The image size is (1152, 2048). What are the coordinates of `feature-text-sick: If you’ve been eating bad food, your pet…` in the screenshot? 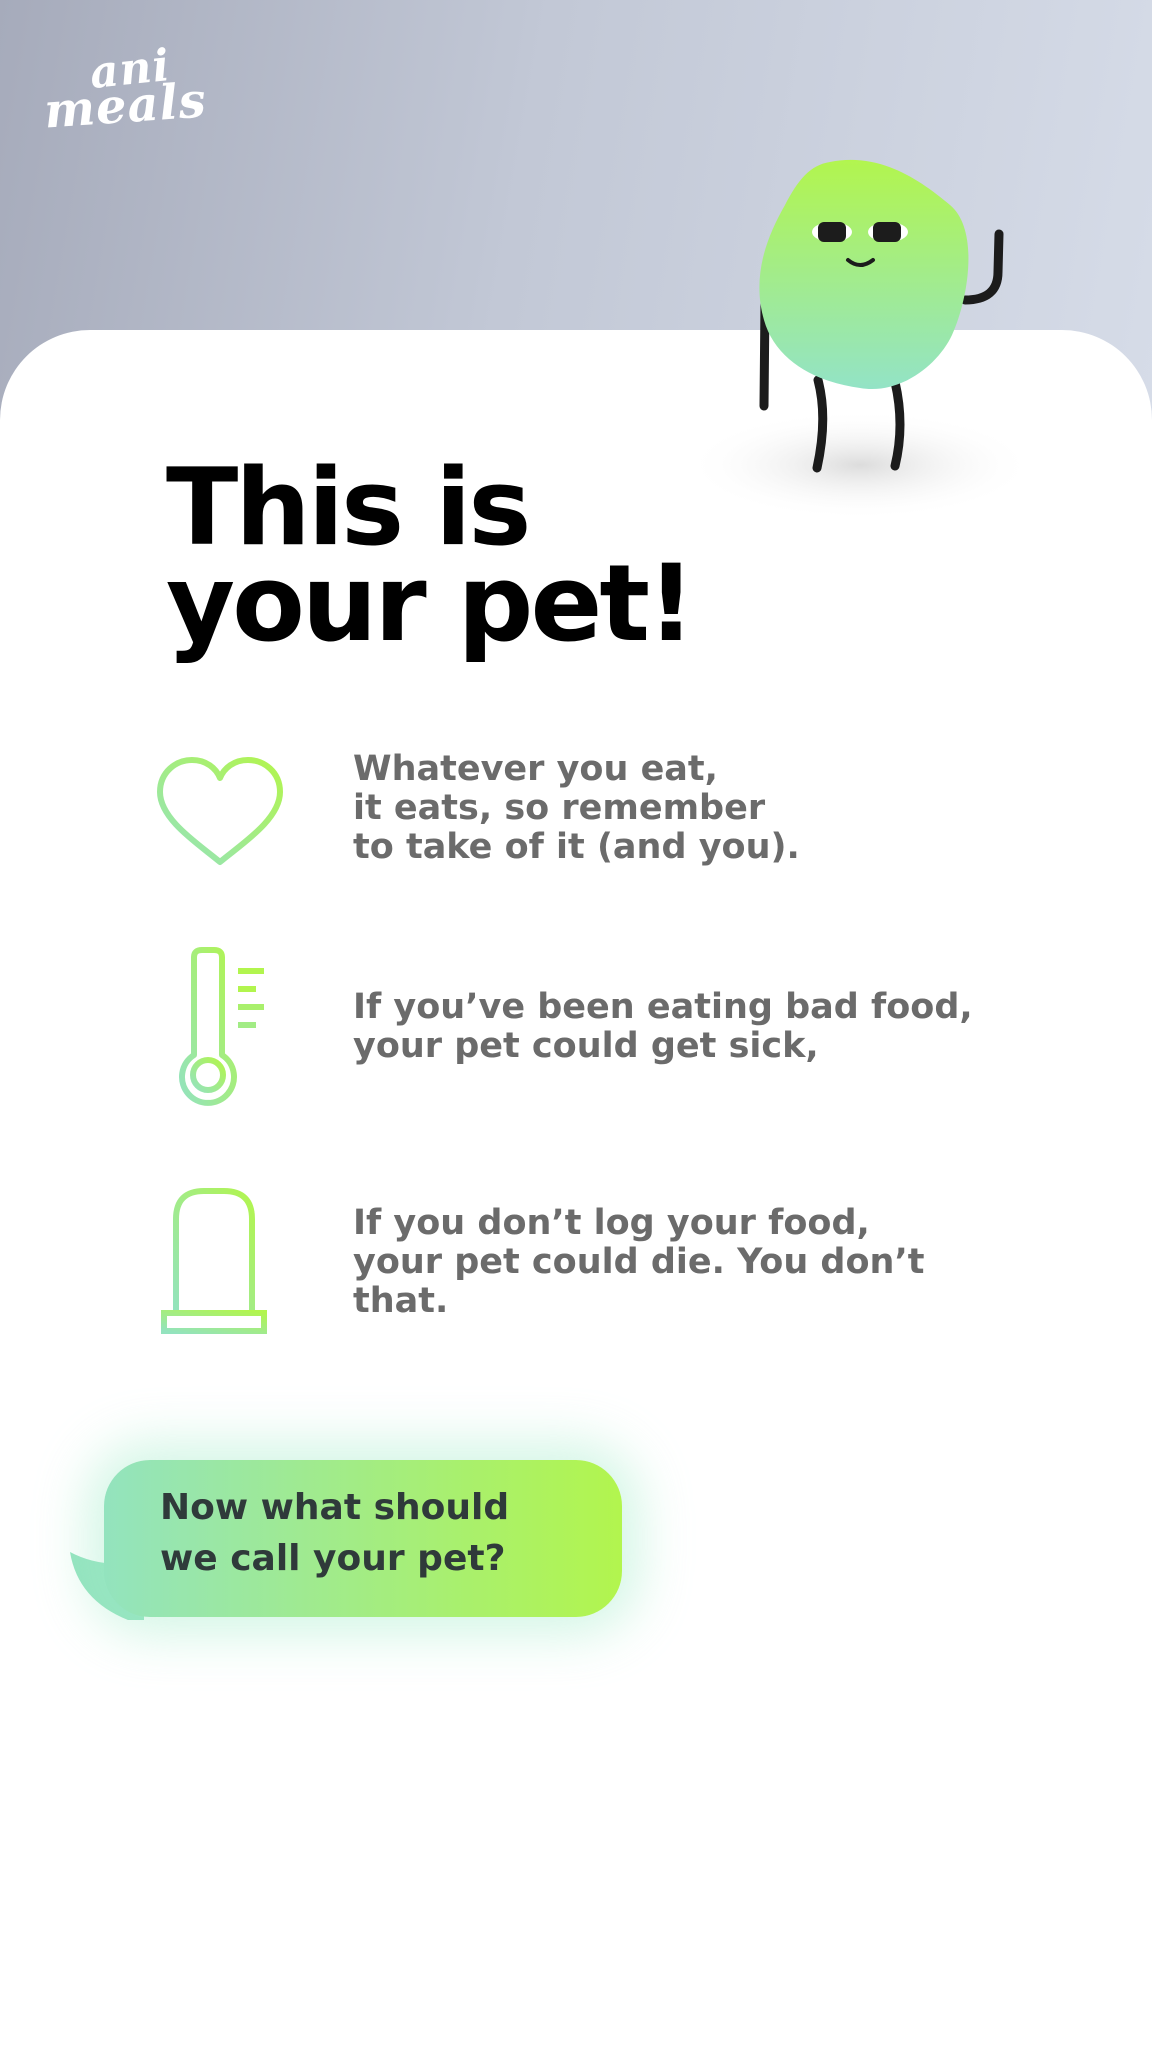 It's located at (663, 1026).